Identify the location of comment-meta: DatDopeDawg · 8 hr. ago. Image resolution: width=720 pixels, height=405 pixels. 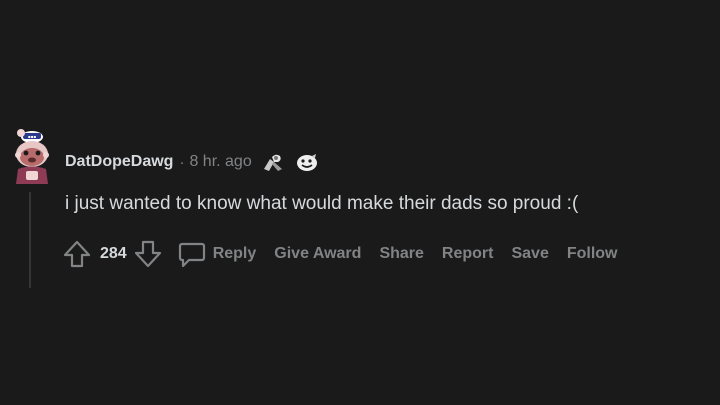
(192, 162).